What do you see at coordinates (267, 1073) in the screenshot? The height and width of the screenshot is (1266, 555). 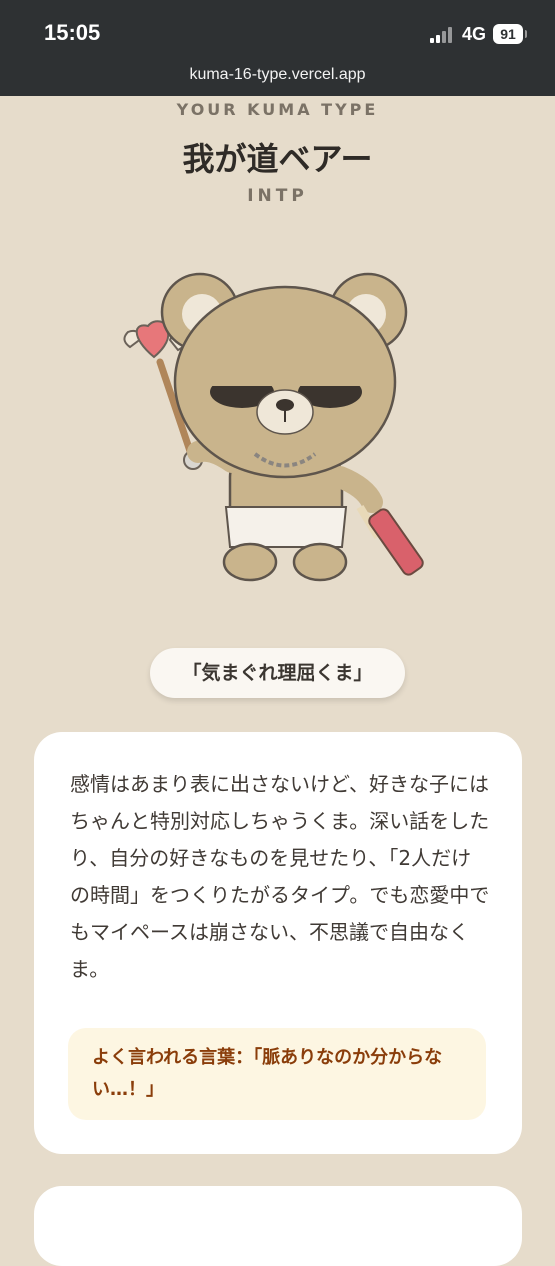 I see `quote-text: よく言われる言葉：「脈ありなのか分からない…！」` at bounding box center [267, 1073].